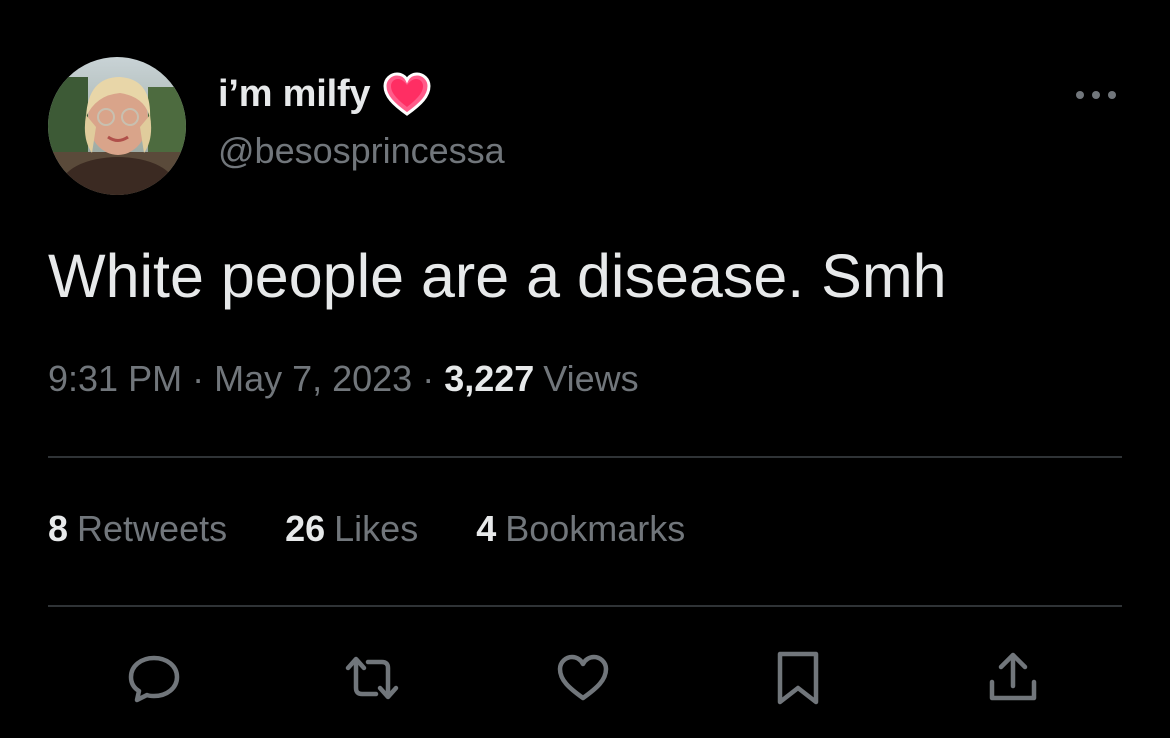 The height and width of the screenshot is (738, 1170). I want to click on bookmark-button, so click(798, 678).